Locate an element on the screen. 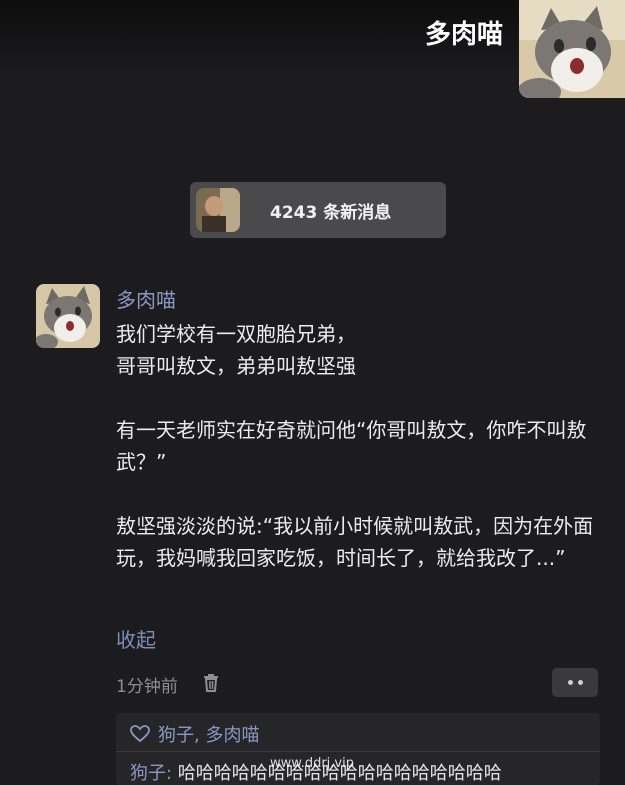  watermark: www.ddrj.vip is located at coordinates (312, 763).